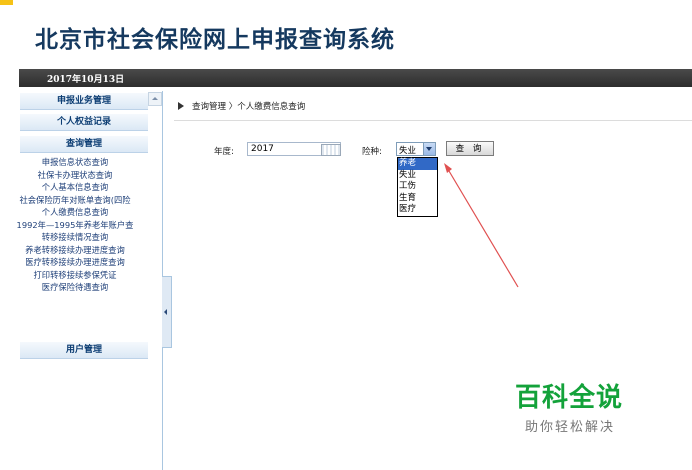 The image size is (692, 470). I want to click on watermark-title: 百科全说, so click(569, 398).